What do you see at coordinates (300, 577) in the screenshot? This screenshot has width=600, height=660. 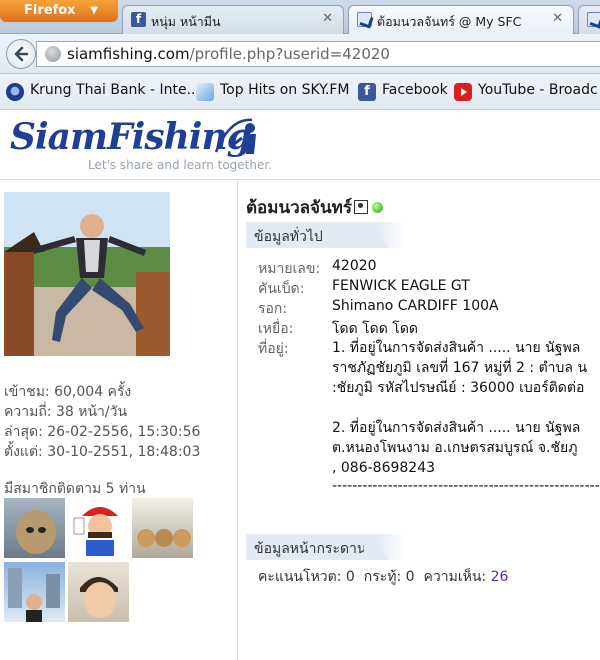 I see `votes-label: คะแนนโหวต:` at bounding box center [300, 577].